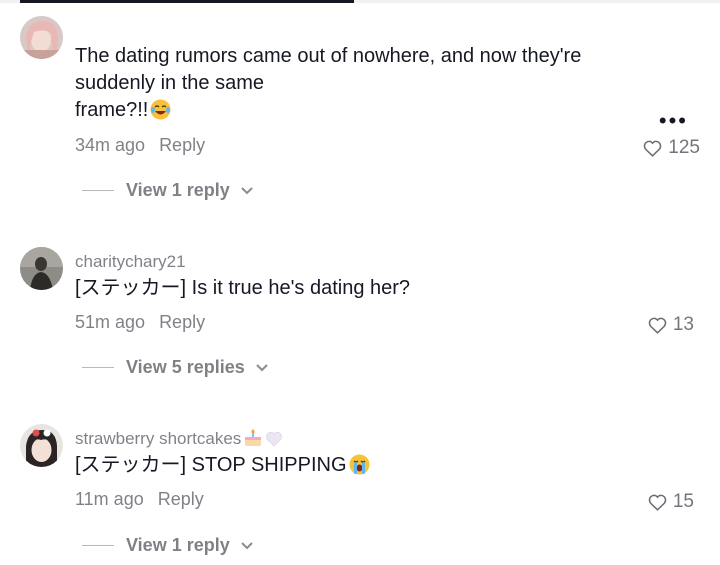 This screenshot has width=720, height=565. What do you see at coordinates (673, 121) in the screenshot?
I see `more-options-icon: •••` at bounding box center [673, 121].